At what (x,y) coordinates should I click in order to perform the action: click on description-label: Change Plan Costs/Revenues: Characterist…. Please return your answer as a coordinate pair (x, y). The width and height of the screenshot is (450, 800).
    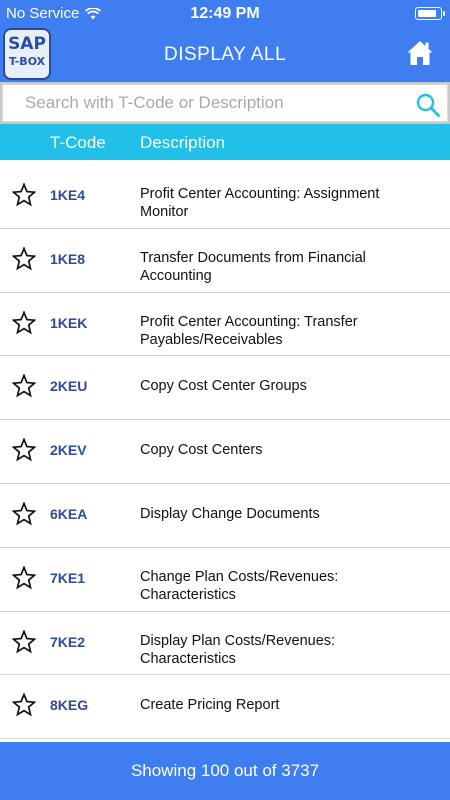
    Looking at the image, I should click on (239, 585).